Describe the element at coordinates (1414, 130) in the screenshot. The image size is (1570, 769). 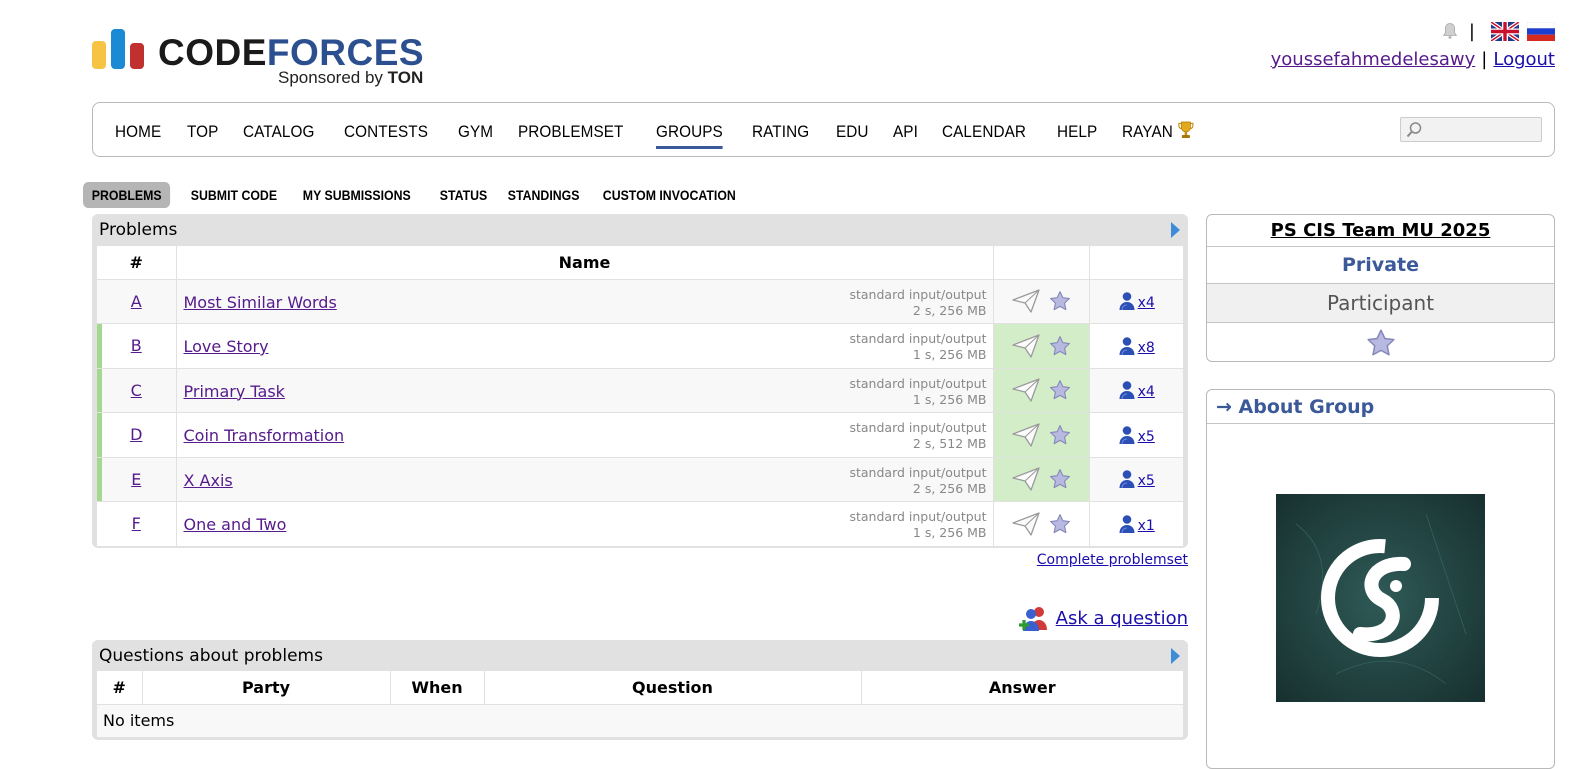
I see `search-icon` at that location.